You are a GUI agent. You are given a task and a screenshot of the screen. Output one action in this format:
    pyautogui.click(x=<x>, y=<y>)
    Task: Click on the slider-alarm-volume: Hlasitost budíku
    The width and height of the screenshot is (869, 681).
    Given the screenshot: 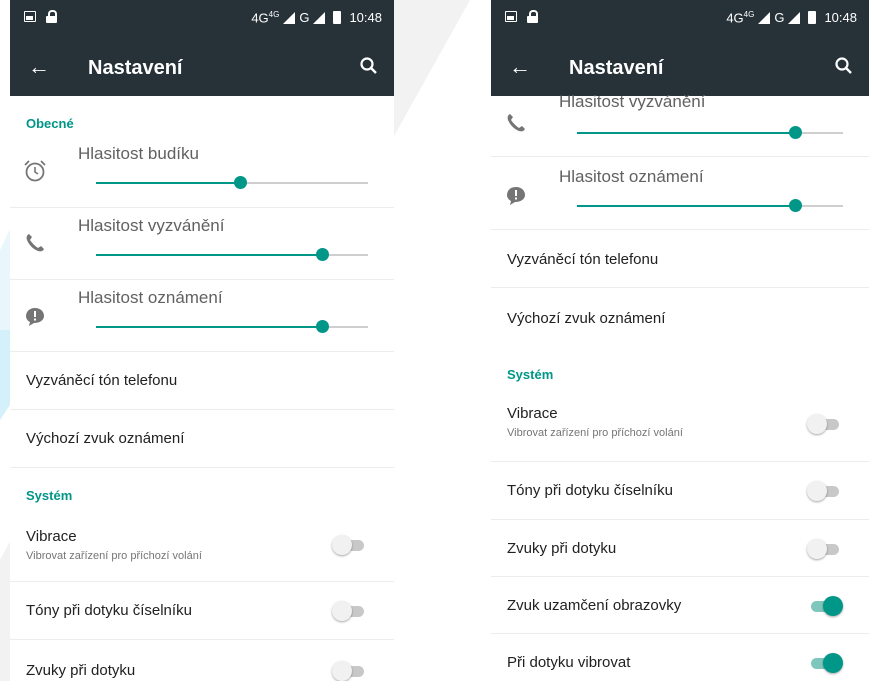 What is the action you would take?
    pyautogui.click(x=202, y=172)
    